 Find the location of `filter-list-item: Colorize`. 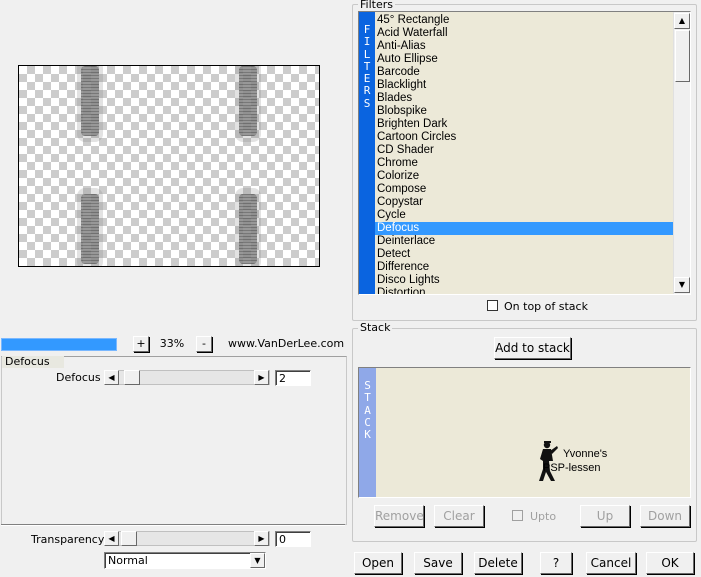

filter-list-item: Colorize is located at coordinates (524, 176).